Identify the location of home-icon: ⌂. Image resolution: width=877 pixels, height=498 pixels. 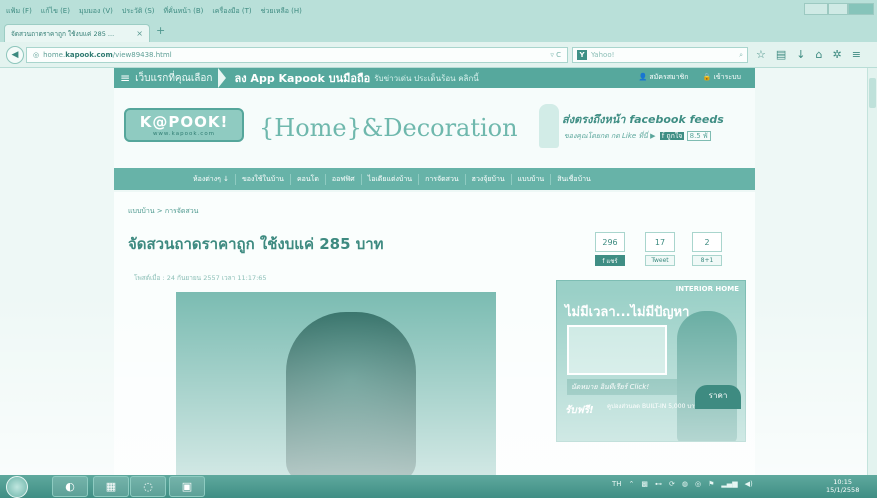
(819, 54).